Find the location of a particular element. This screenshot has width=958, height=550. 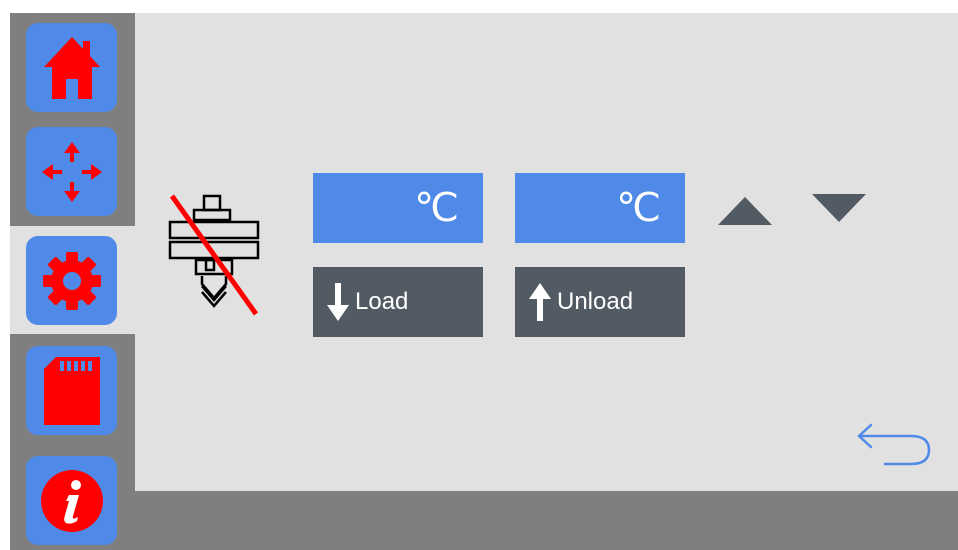

home-icon is located at coordinates (71, 67).